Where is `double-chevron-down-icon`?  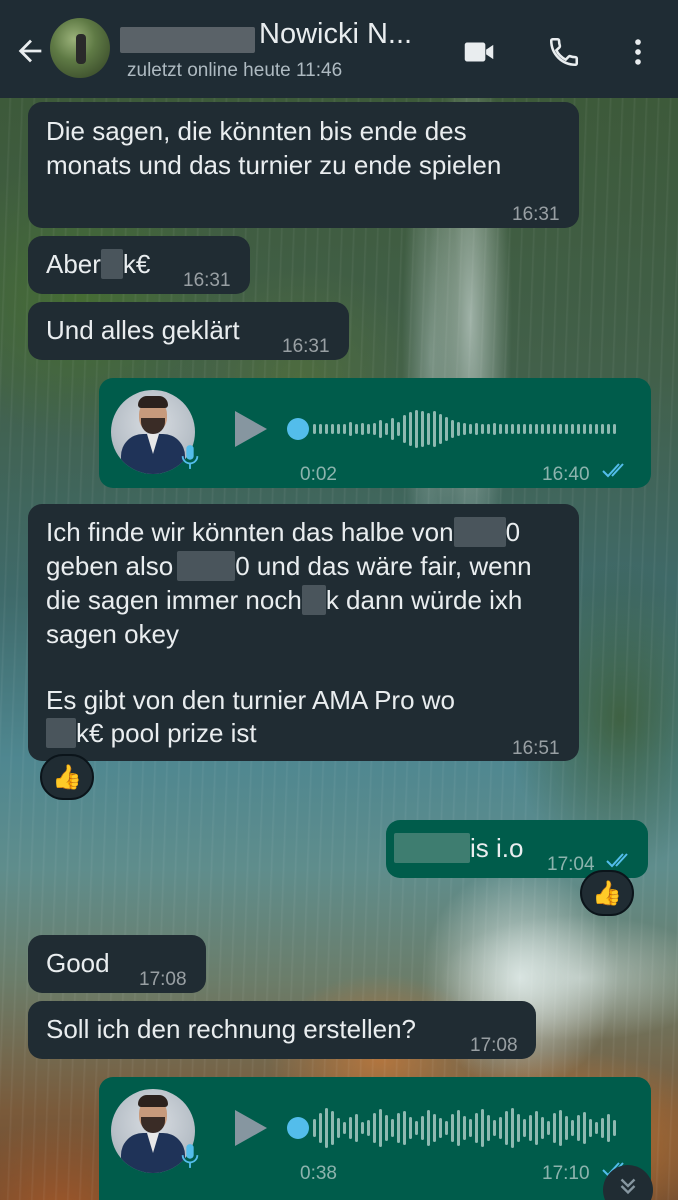
double-chevron-down-icon is located at coordinates (628, 1186).